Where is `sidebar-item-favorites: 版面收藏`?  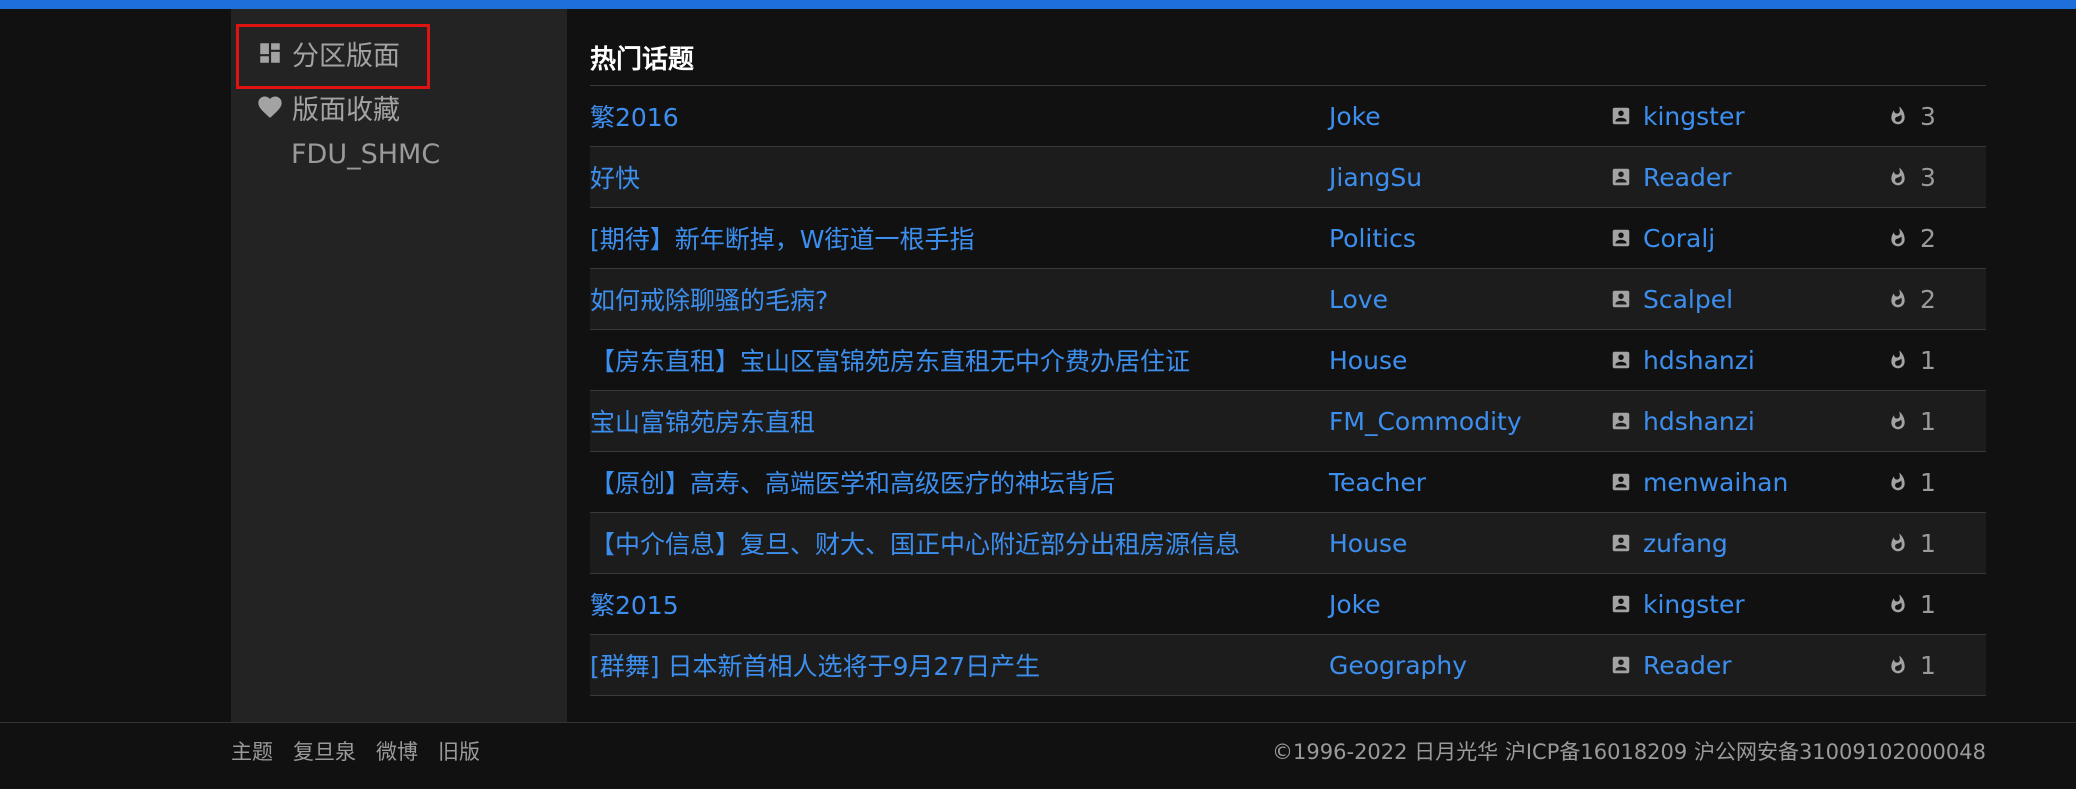 sidebar-item-favorites: 版面收藏 is located at coordinates (328, 107).